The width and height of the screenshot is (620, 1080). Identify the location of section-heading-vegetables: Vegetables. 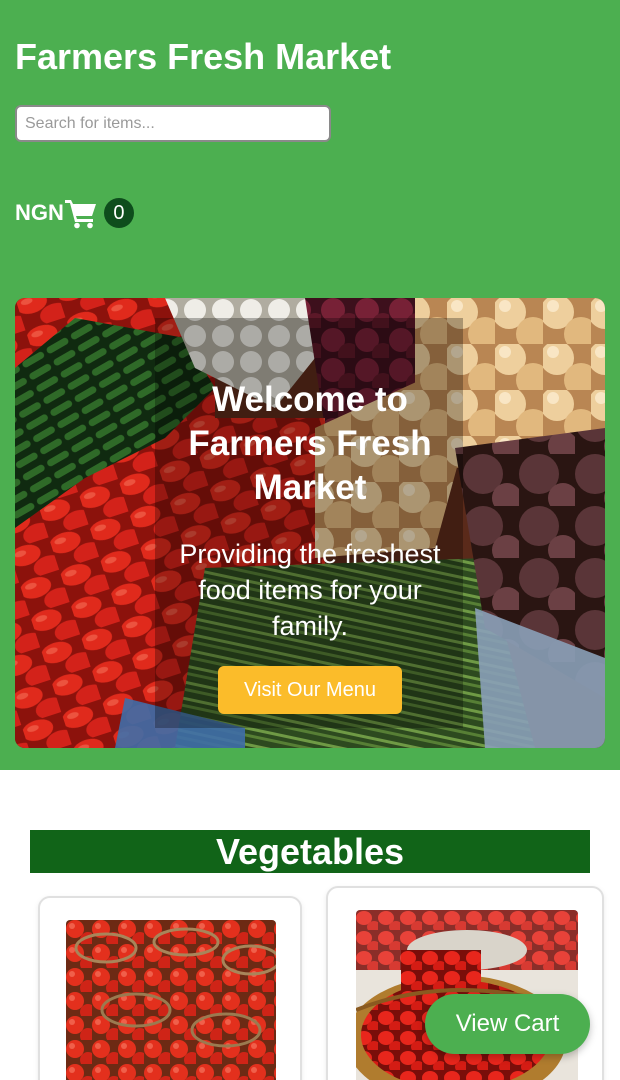
(310, 851).